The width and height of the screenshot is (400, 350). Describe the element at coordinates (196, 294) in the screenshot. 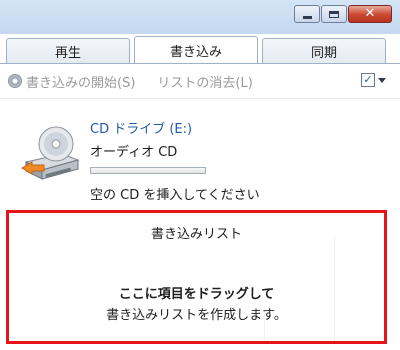

I see `burn-list-hint: ここに項目をドラッグして` at that location.